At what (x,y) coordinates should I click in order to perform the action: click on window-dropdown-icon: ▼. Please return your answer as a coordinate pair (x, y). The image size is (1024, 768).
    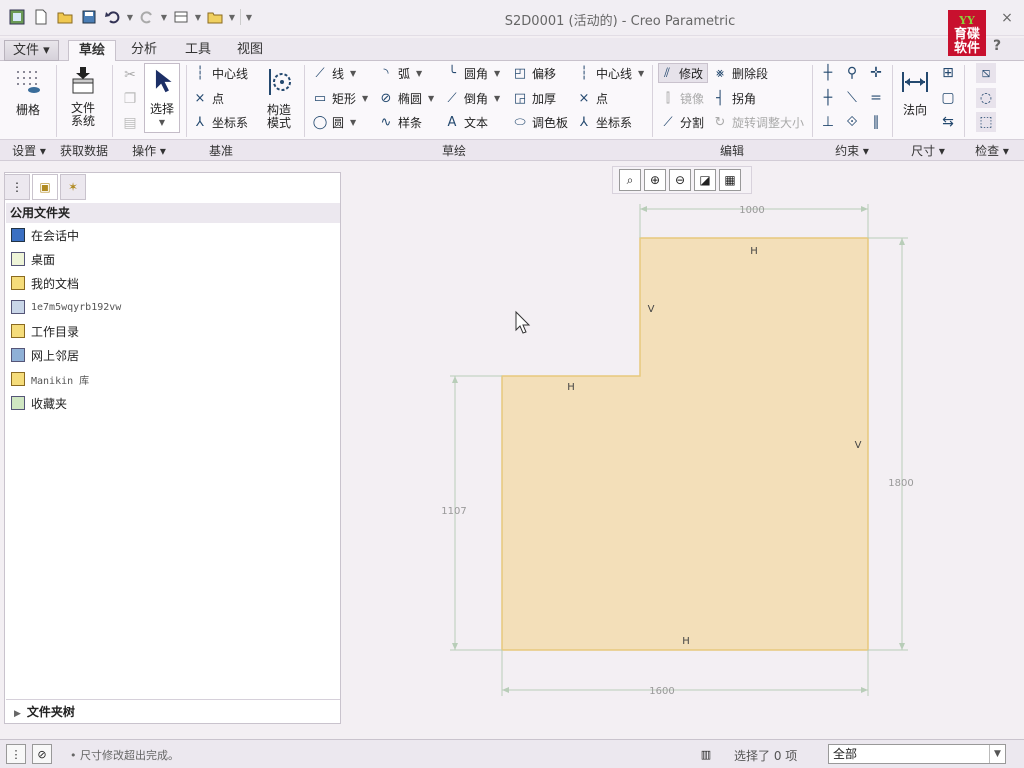
    Looking at the image, I should click on (232, 17).